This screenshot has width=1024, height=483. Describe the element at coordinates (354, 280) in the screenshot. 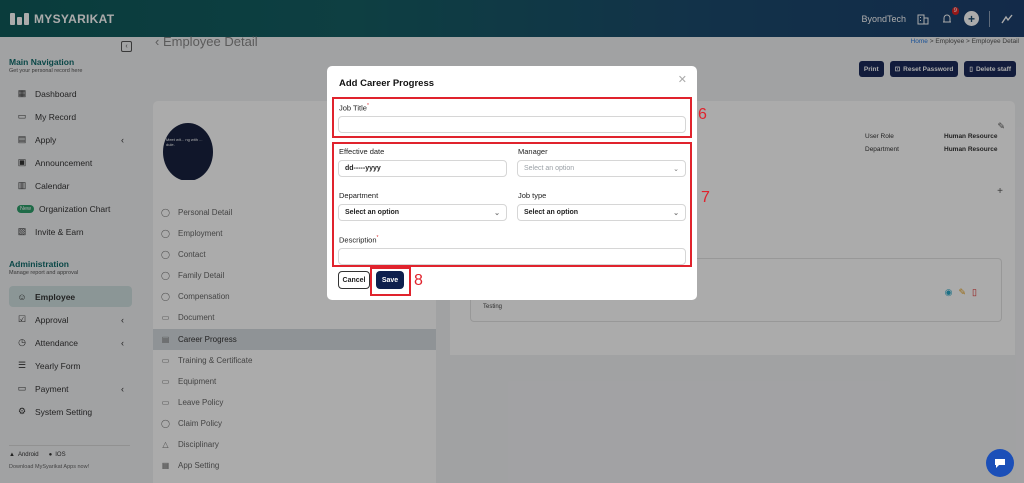

I see `cancel-button: Cancel` at that location.